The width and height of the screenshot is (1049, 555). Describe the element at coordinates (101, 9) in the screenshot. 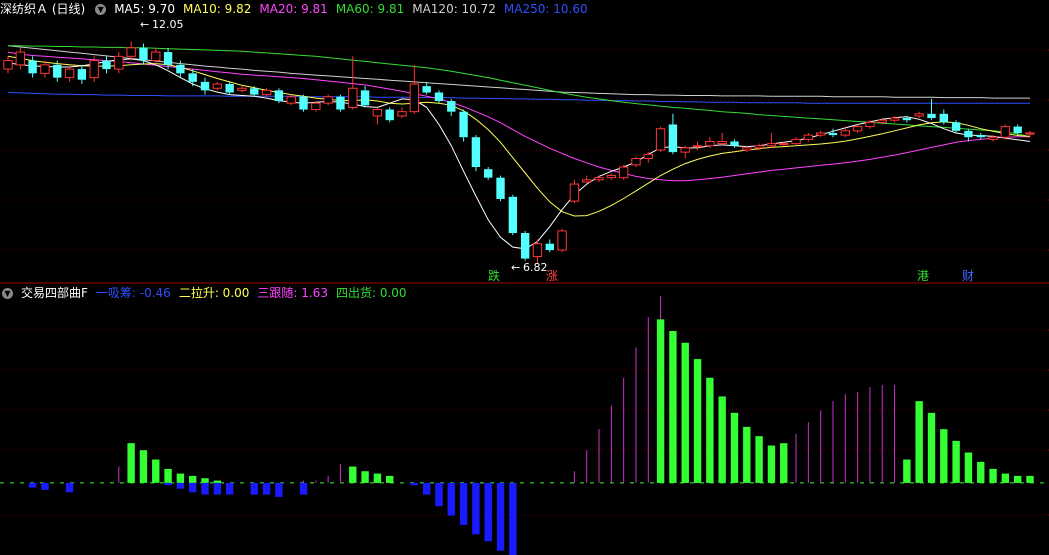

I see `settings-gear-icon: ▼` at that location.